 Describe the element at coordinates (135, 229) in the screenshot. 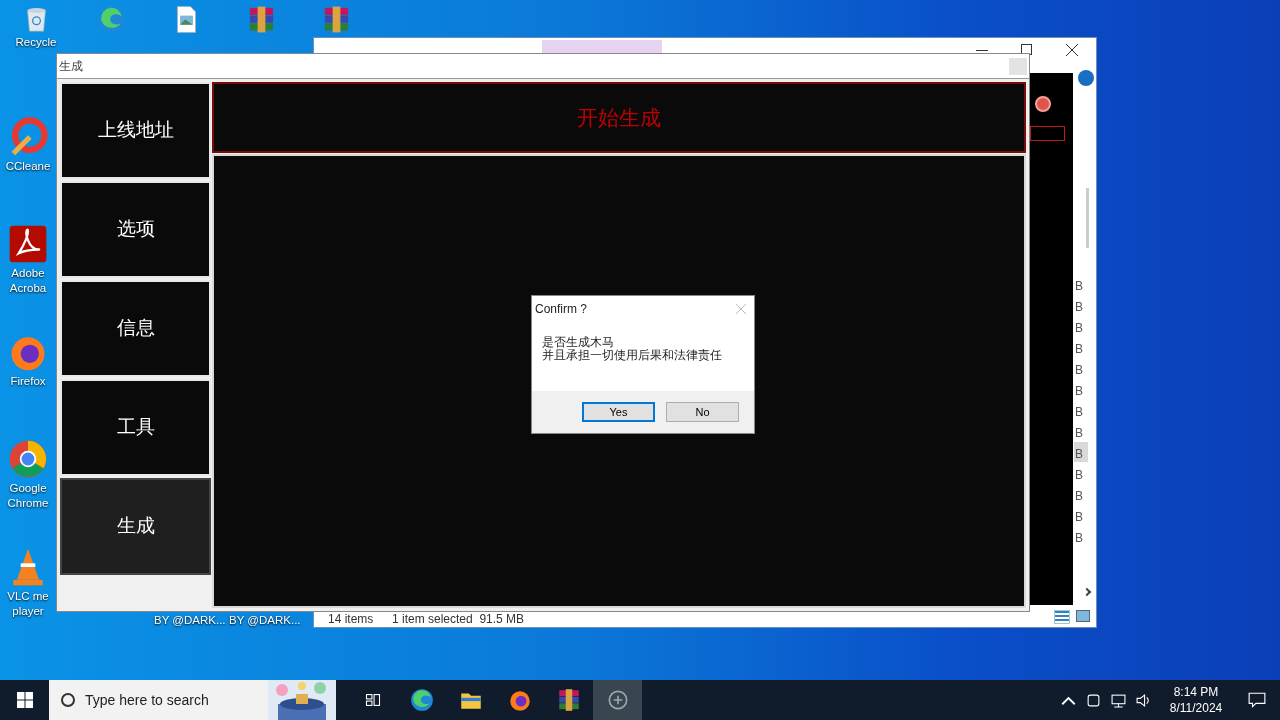

I see `nav-button: 选项` at that location.